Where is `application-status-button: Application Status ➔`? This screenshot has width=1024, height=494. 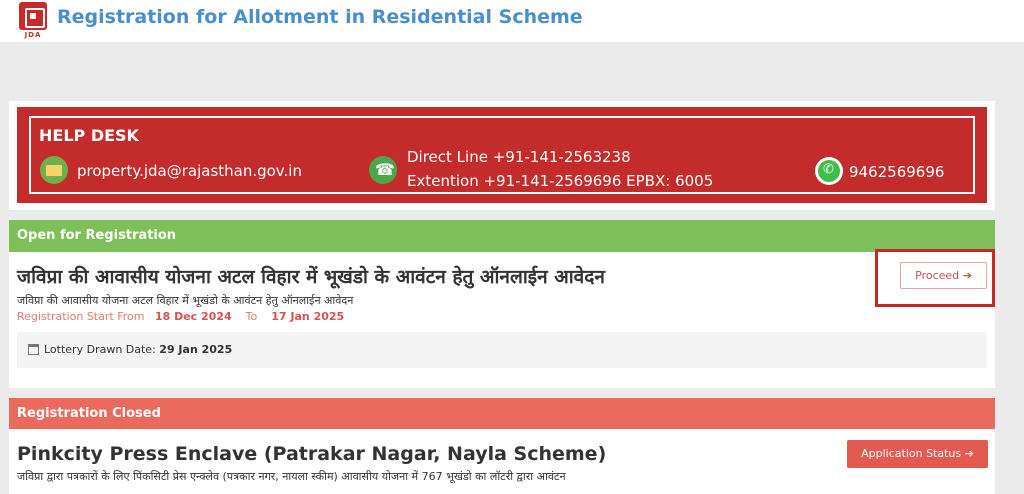
application-status-button: Application Status ➔ is located at coordinates (917, 454).